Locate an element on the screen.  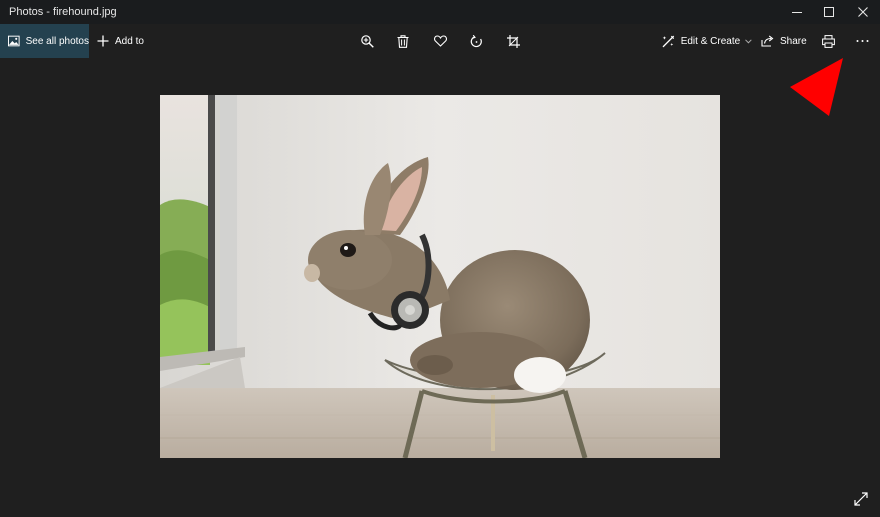
zoom-in-icon is located at coordinates (367, 41).